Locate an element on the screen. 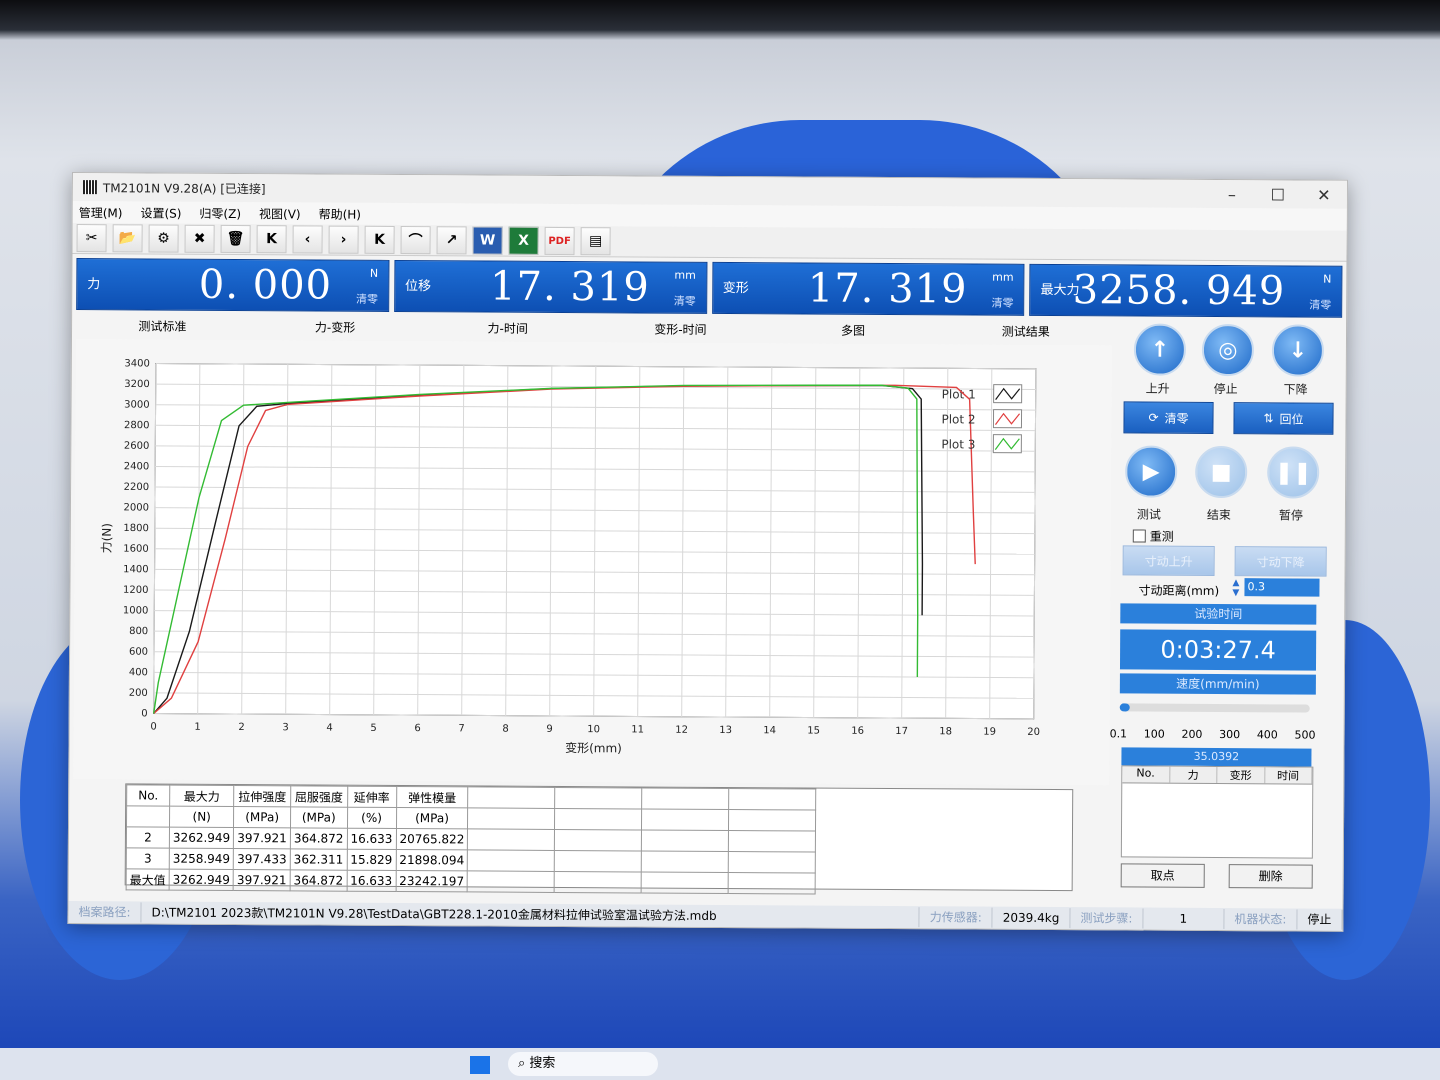 This screenshot has height=1080, width=1440. tab-multi-chart: 多图 is located at coordinates (853, 330).